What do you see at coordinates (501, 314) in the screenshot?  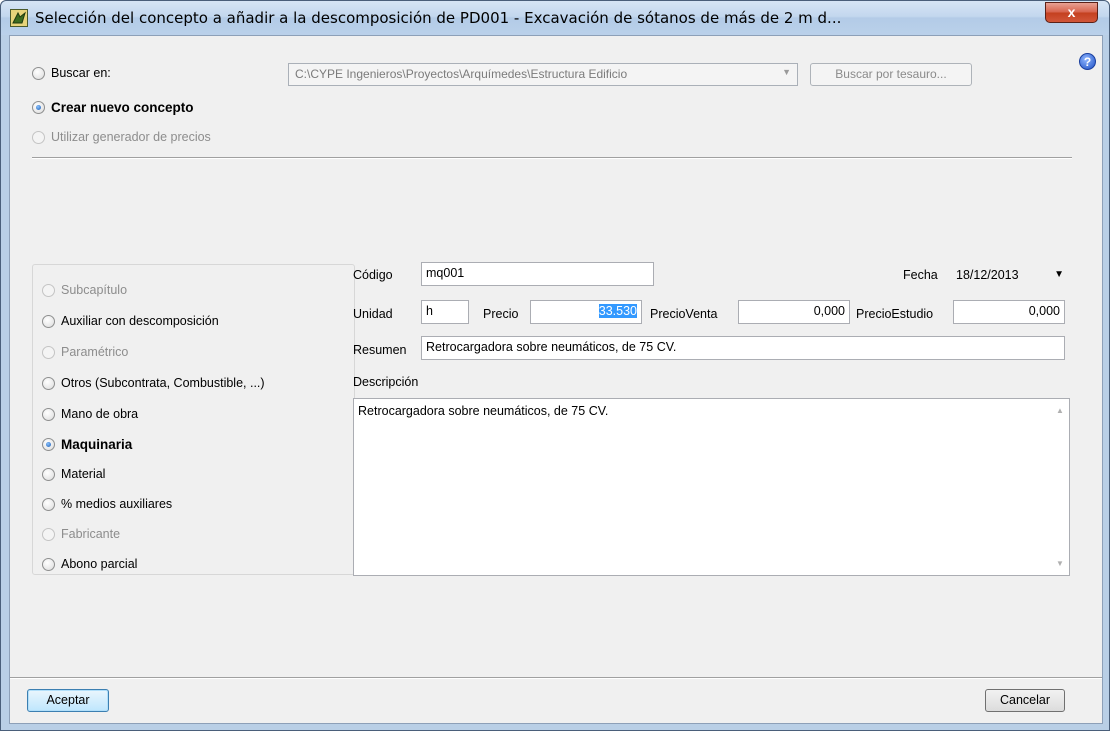 I see `precio-label: Precio` at bounding box center [501, 314].